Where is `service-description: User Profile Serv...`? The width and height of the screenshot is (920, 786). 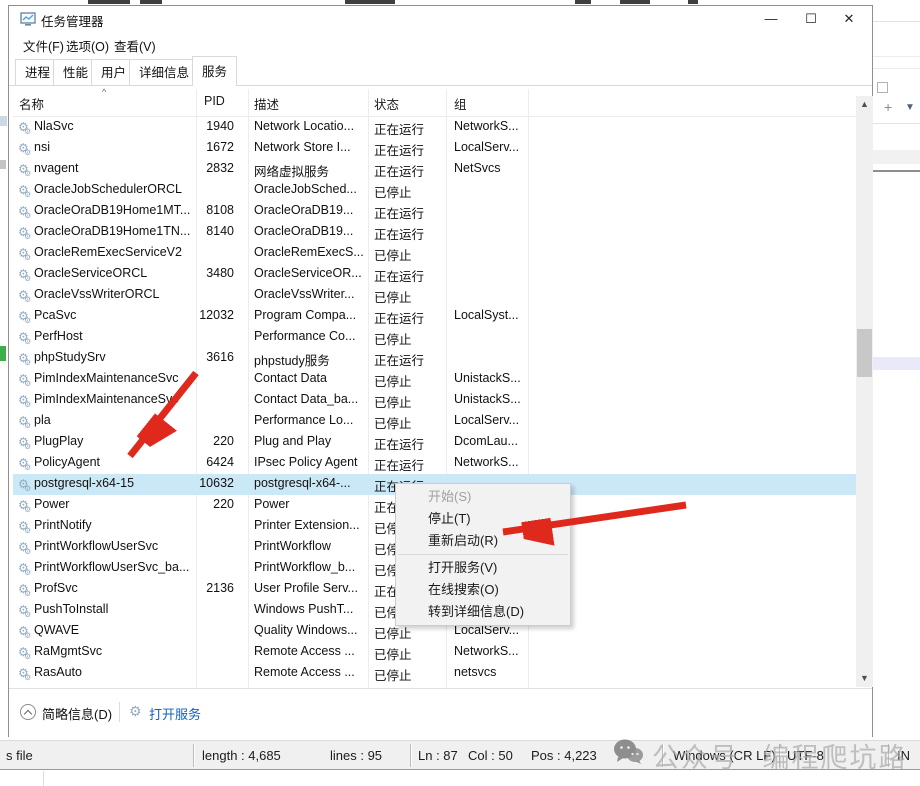
service-description: User Profile Serv... is located at coordinates (306, 588).